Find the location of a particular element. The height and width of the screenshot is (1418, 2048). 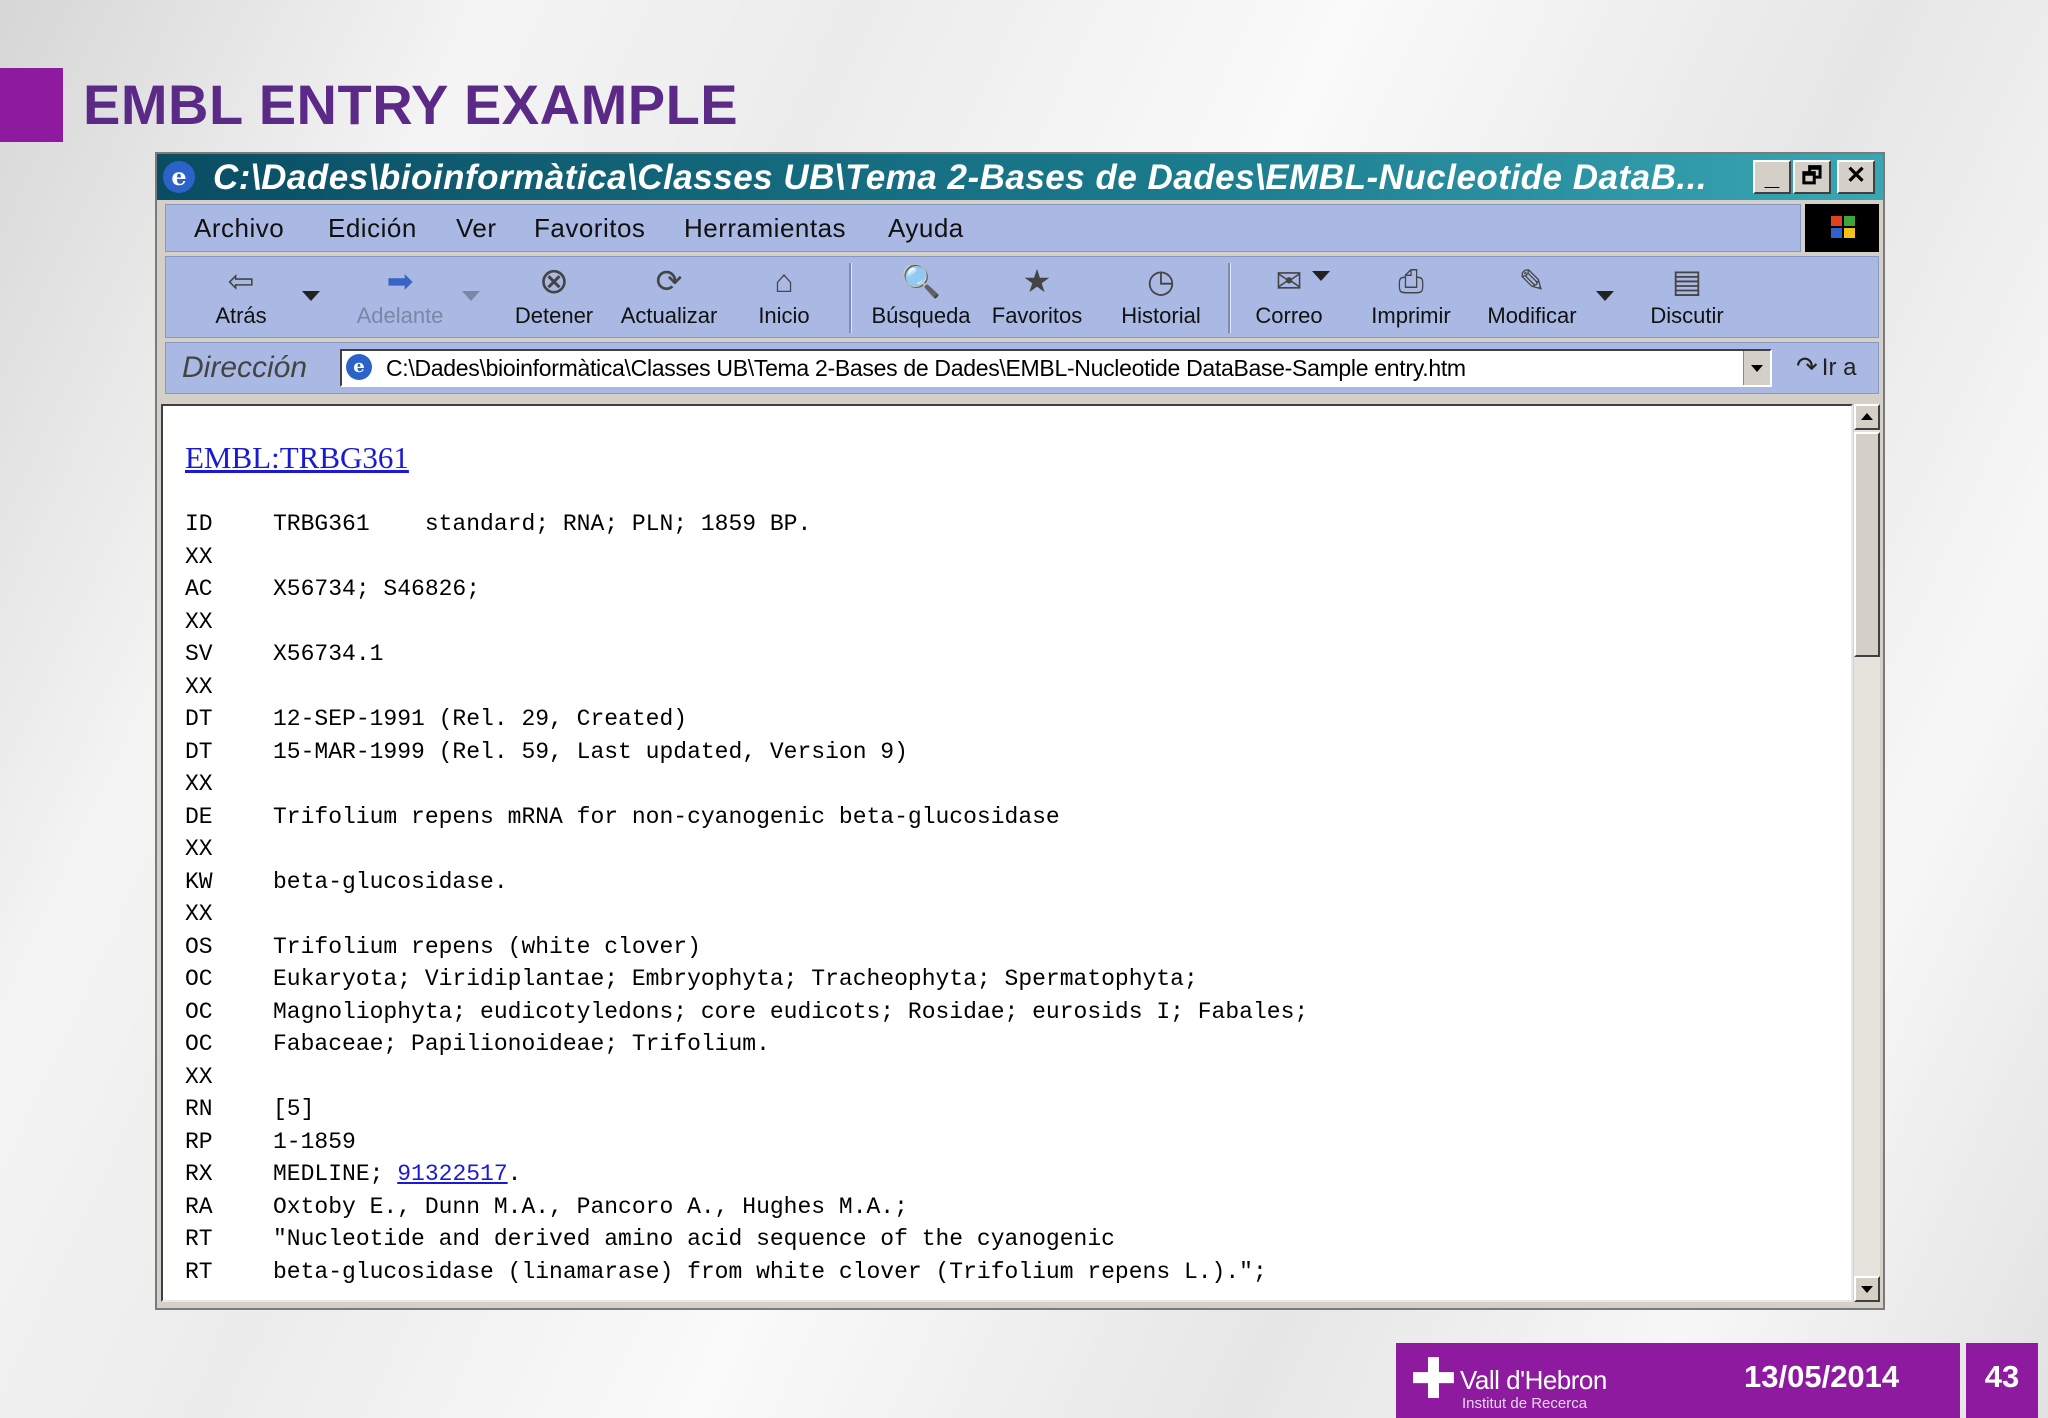

discuss-icon: ▤ is located at coordinates (1687, 281).